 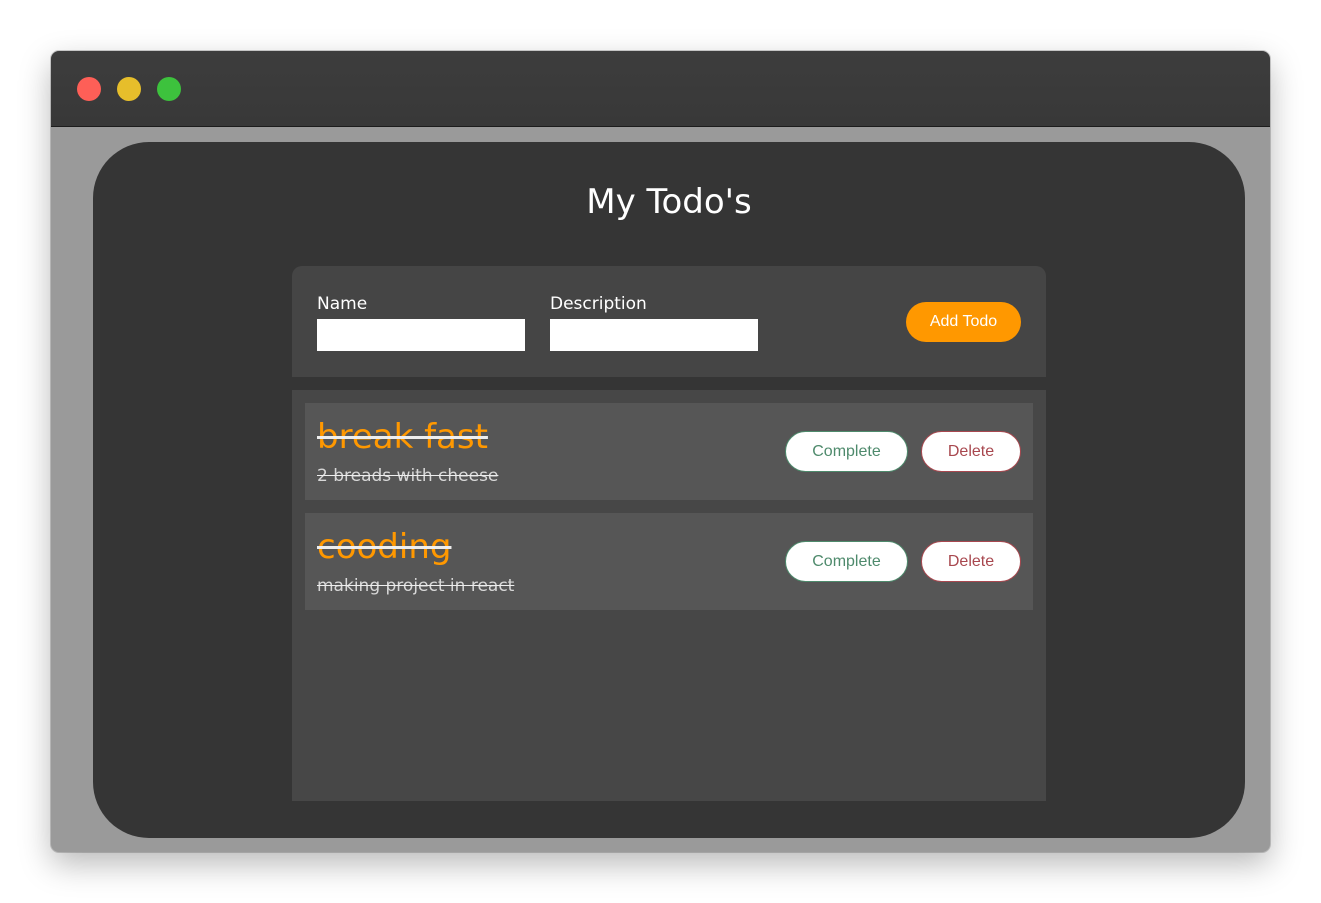 I want to click on todo-name: cooding, so click(x=384, y=547).